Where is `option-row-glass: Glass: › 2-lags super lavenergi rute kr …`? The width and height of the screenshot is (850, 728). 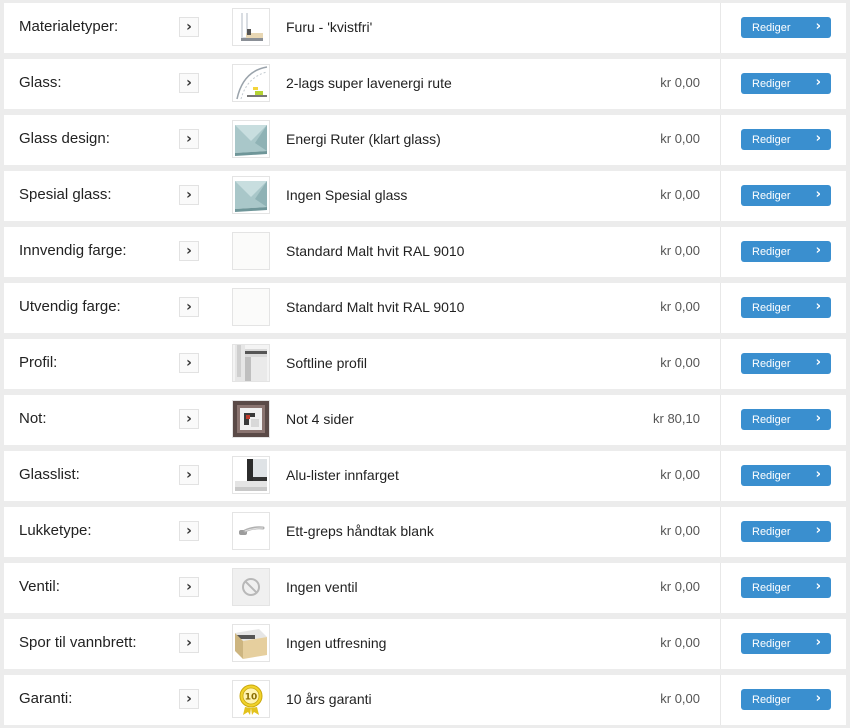
option-row-glass: Glass: › 2-lags super lavenergi rute kr … is located at coordinates (425, 84).